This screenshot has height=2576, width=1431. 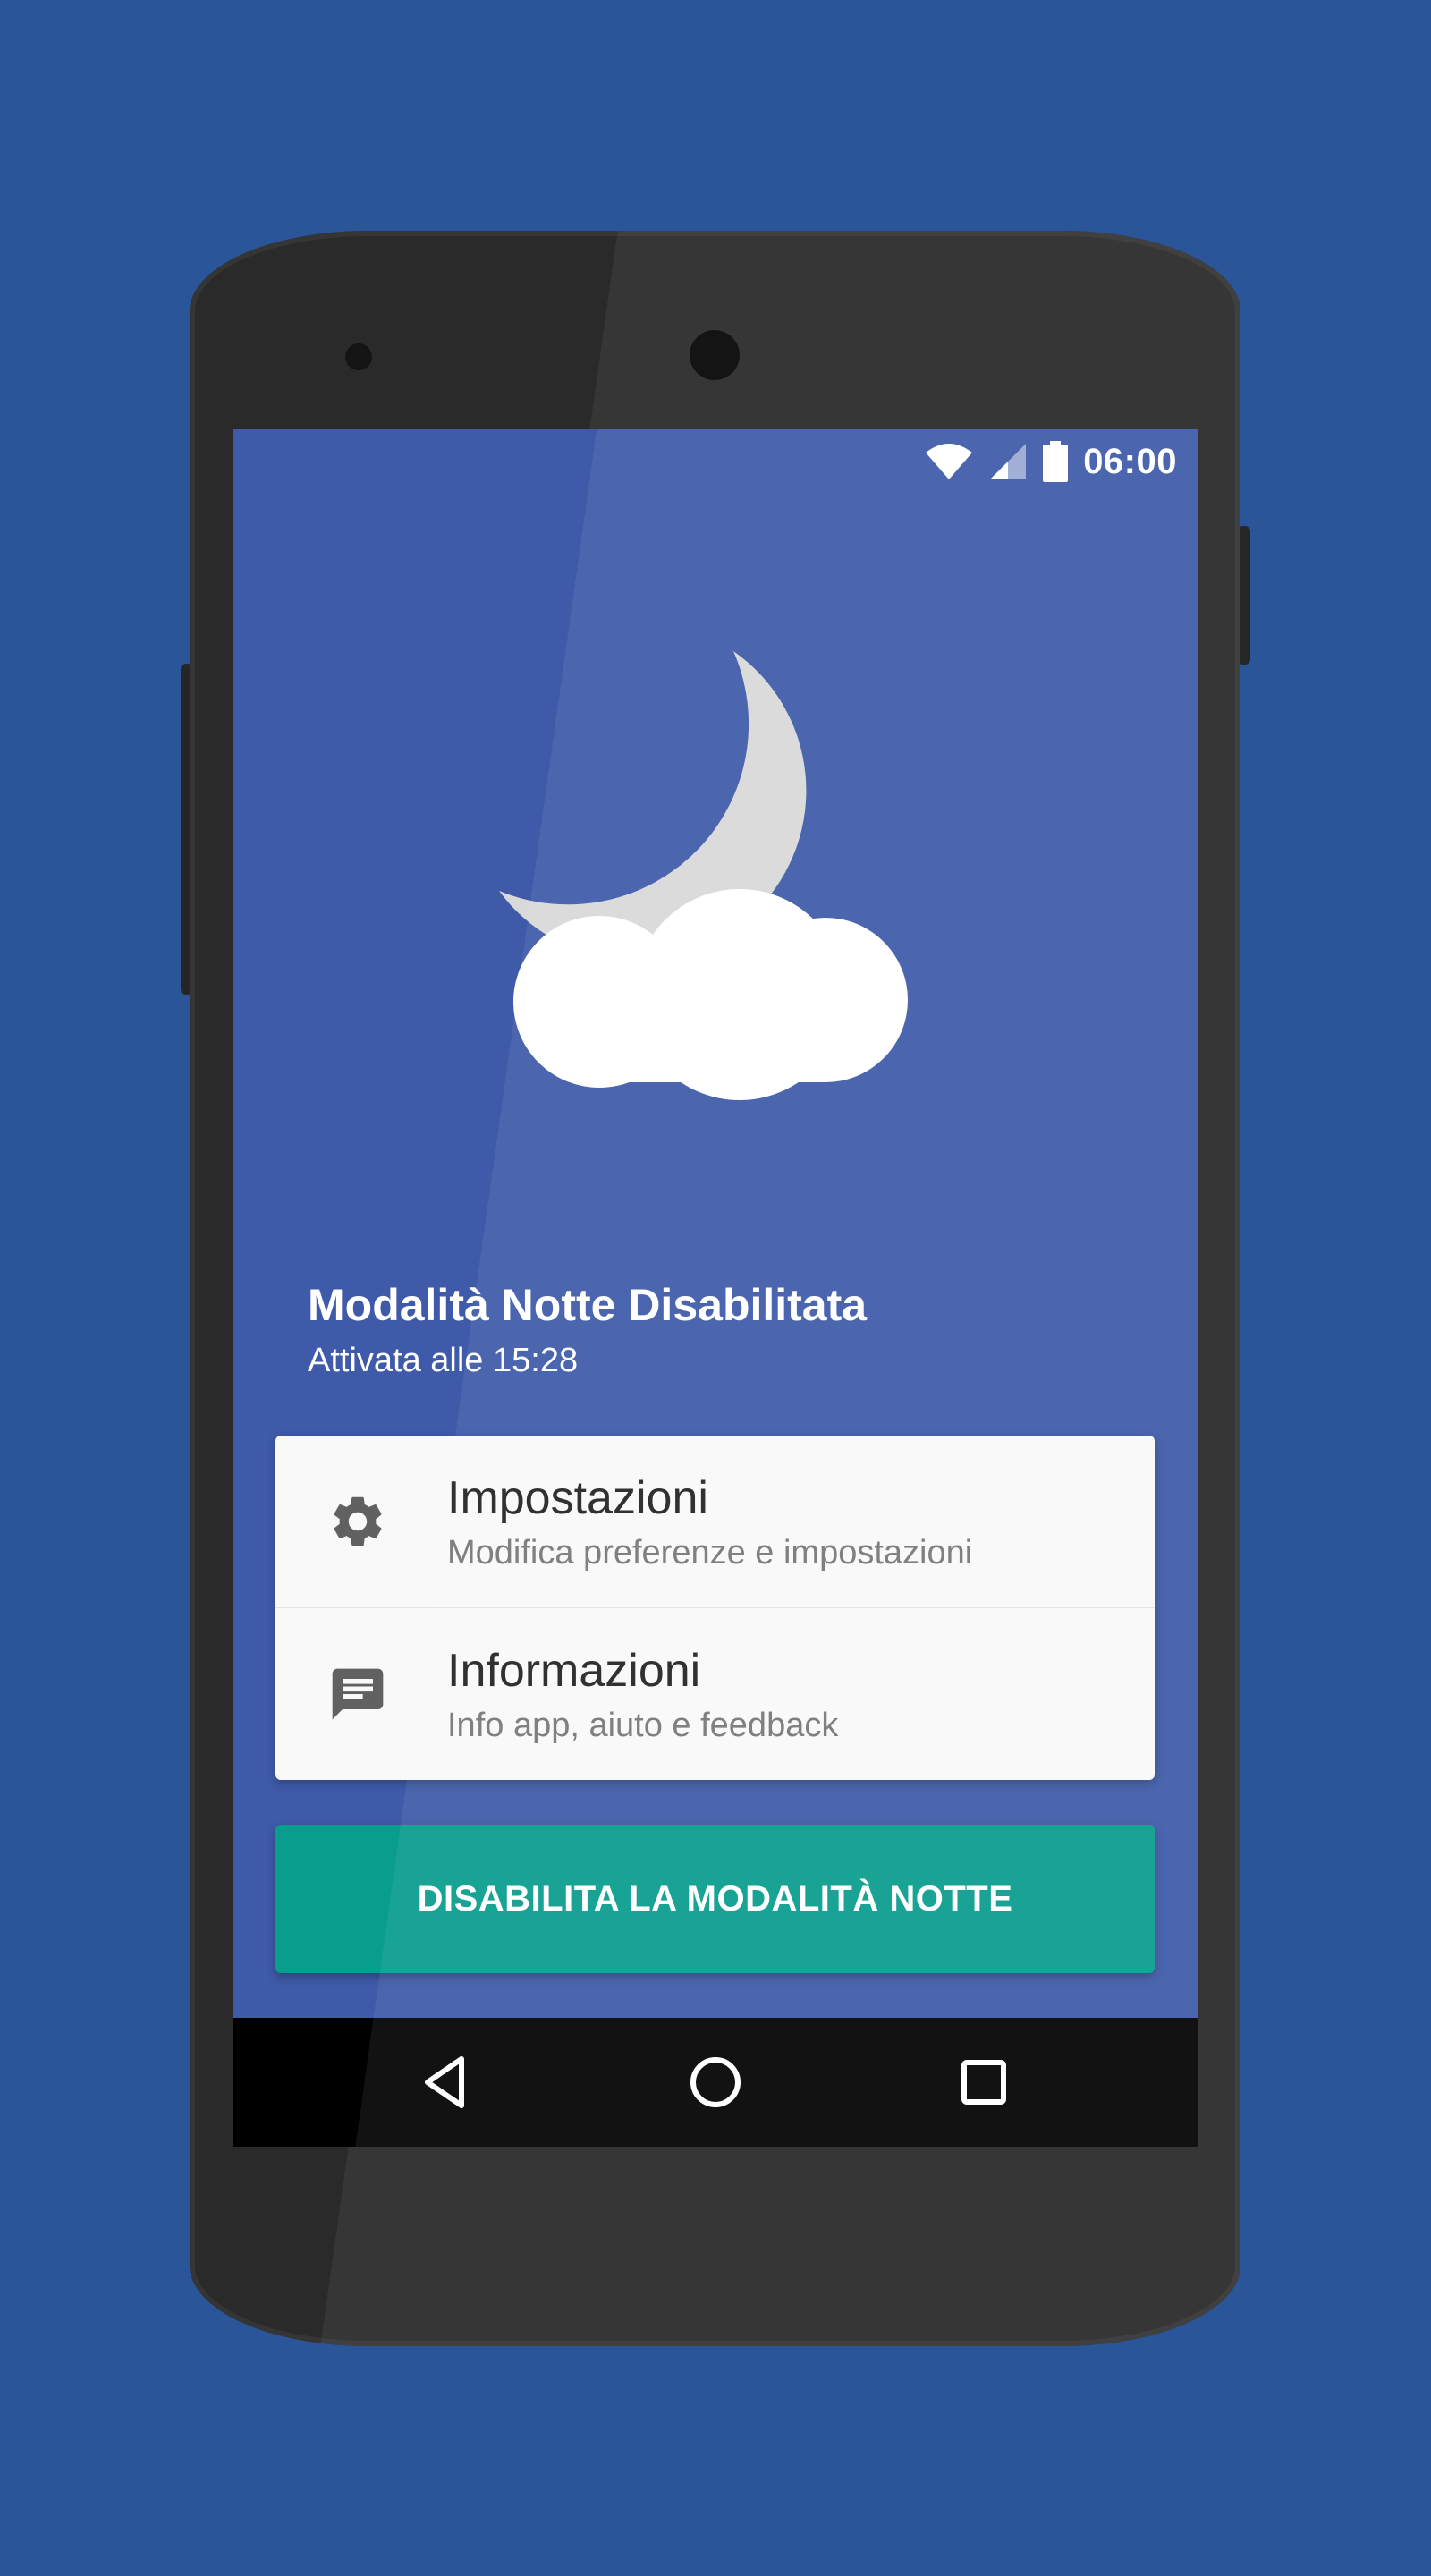 I want to click on navigation-bar, so click(x=716, y=2082).